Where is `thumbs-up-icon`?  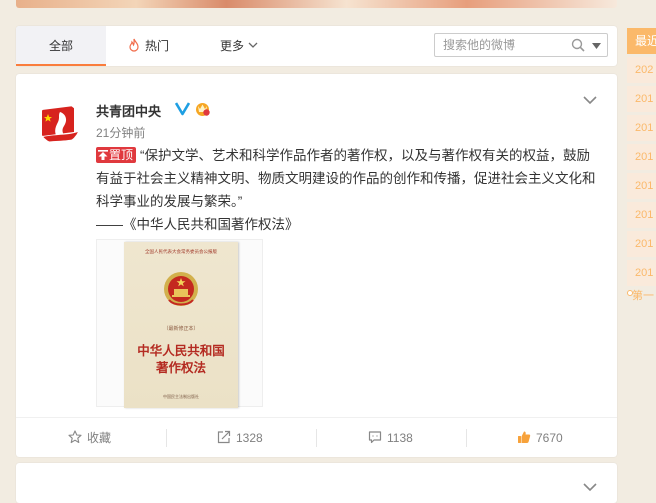
thumbs-up-icon is located at coordinates (524, 437).